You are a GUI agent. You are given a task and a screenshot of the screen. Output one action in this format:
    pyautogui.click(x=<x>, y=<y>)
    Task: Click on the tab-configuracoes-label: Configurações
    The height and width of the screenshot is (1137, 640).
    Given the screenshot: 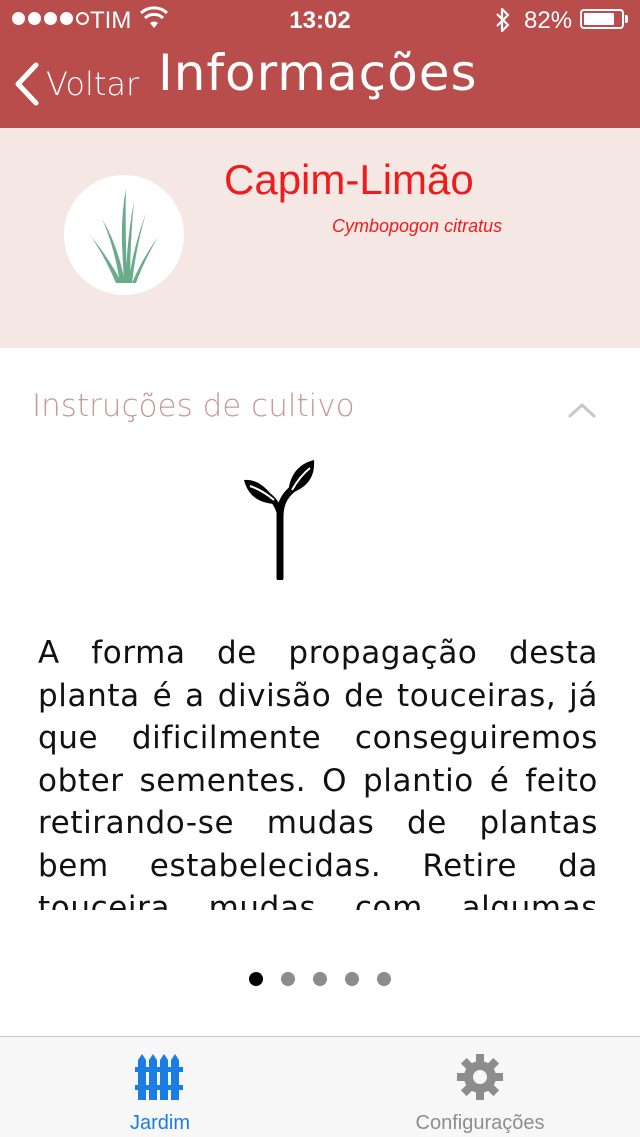 What is the action you would take?
    pyautogui.click(x=480, y=1123)
    